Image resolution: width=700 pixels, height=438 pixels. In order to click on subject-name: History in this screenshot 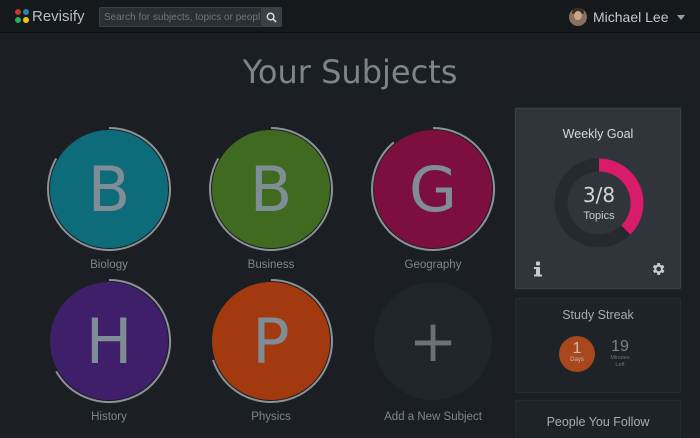, I will do `click(109, 417)`.